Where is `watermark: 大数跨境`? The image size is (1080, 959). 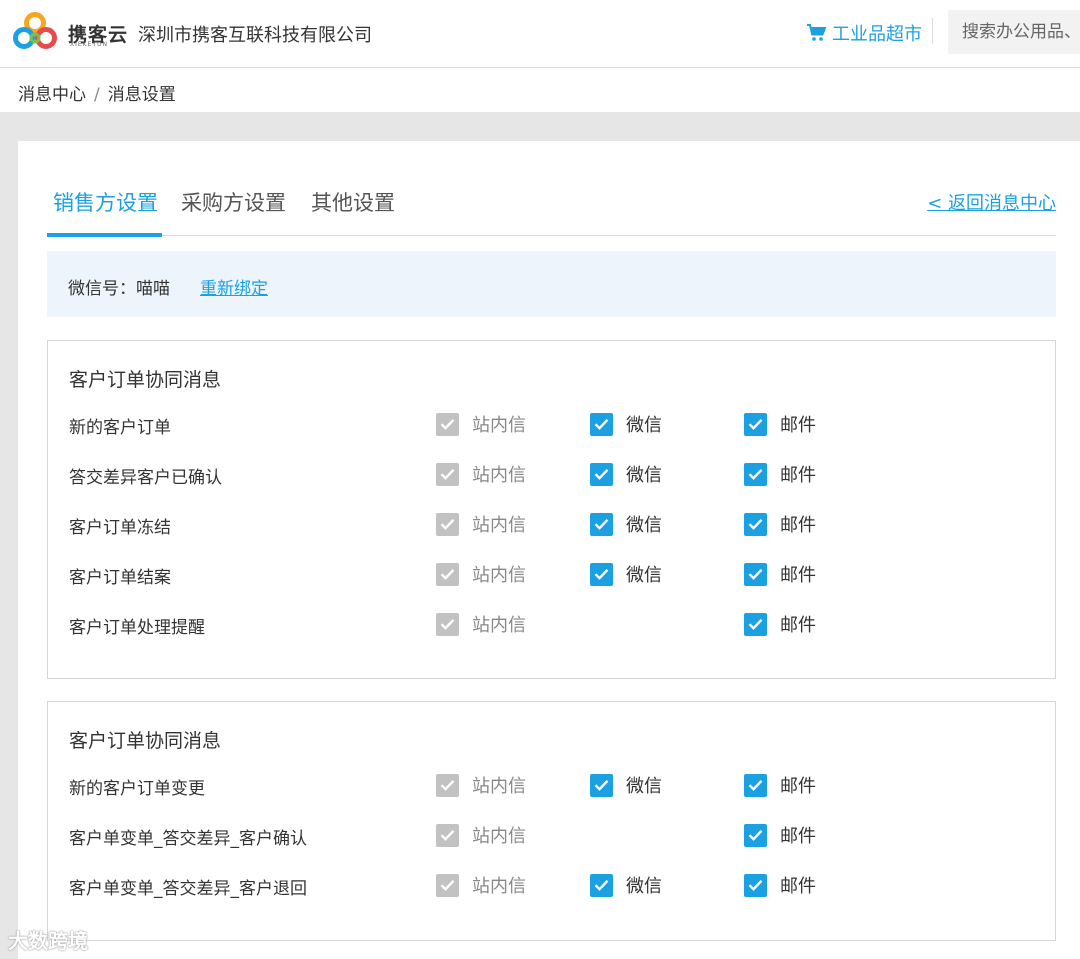
watermark: 大数跨境 is located at coordinates (48, 939).